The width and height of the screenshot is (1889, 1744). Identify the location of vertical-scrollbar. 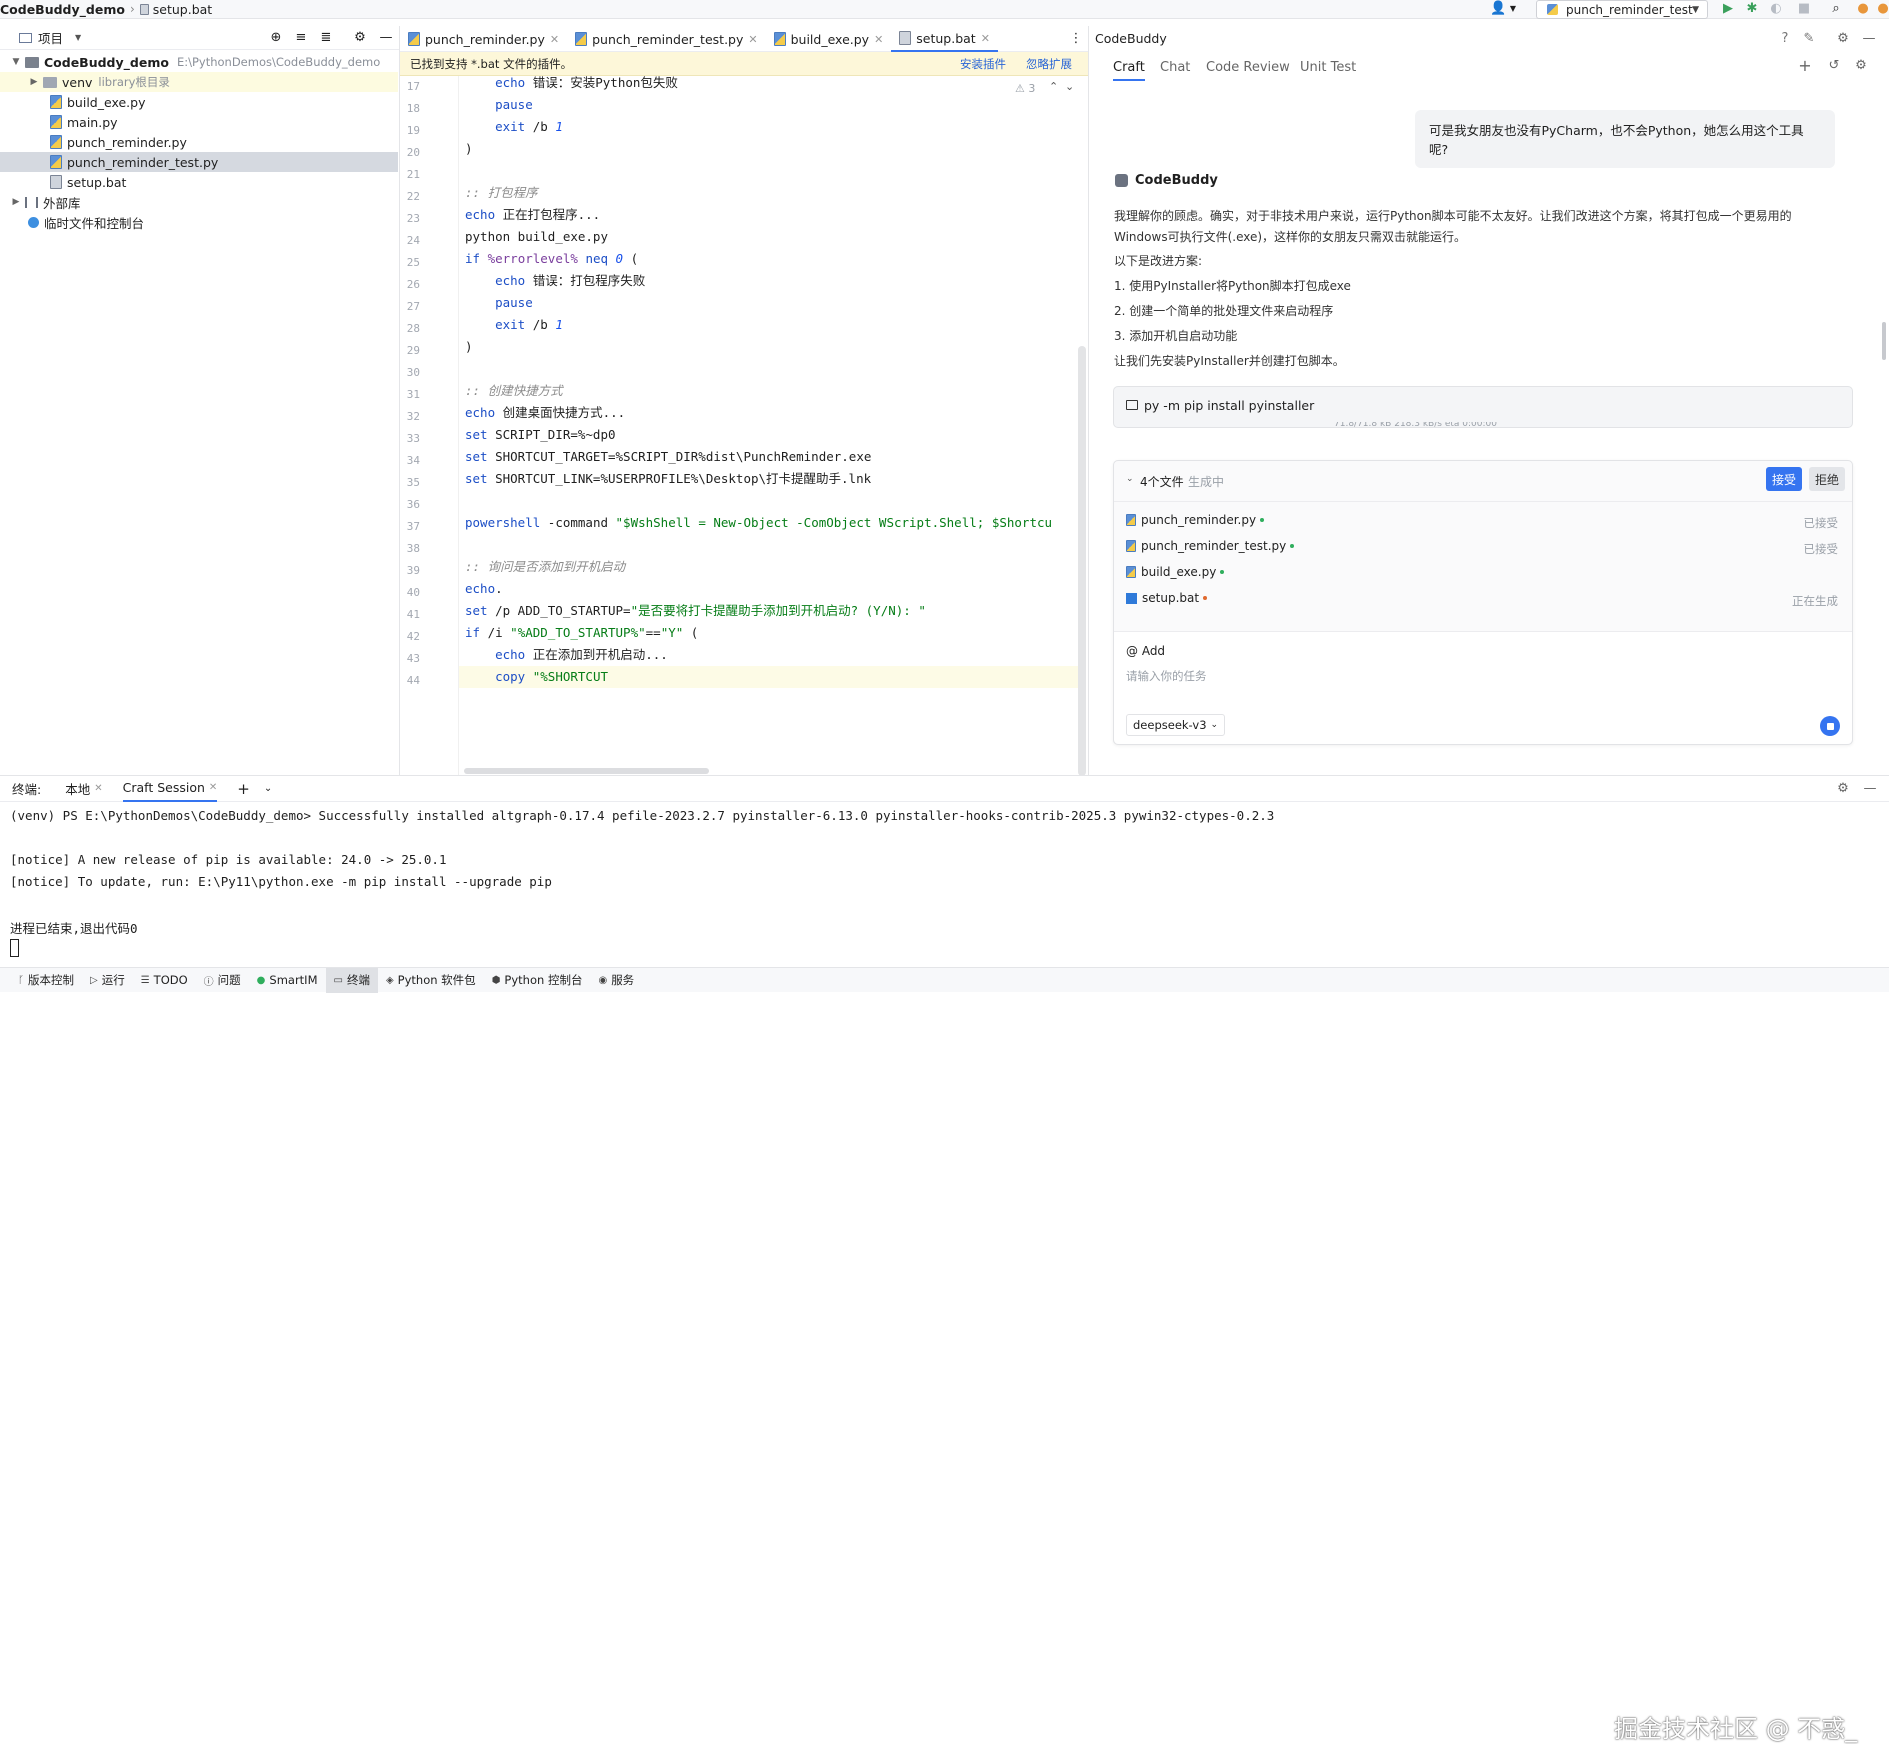
(1082, 561).